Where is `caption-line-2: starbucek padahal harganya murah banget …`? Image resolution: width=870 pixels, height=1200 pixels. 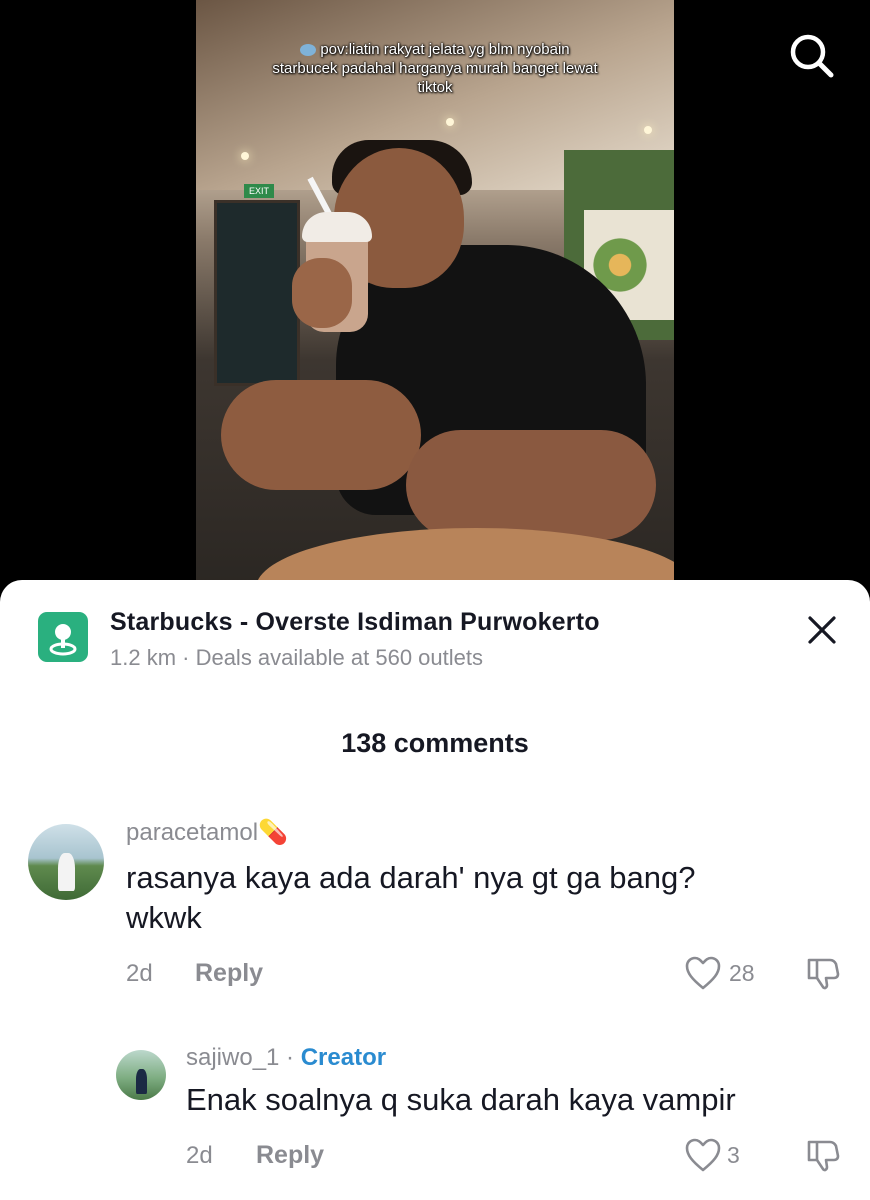
caption-line-2: starbucek padahal harganya murah banget … is located at coordinates (435, 68).